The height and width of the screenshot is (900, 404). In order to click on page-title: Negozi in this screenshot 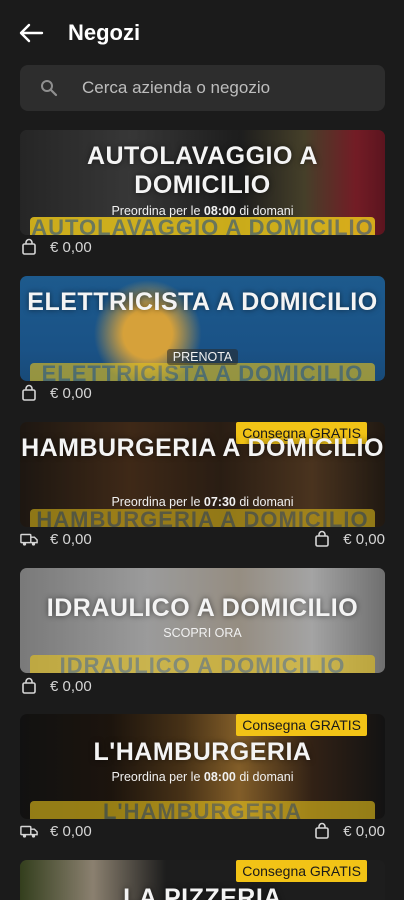, I will do `click(104, 32)`.